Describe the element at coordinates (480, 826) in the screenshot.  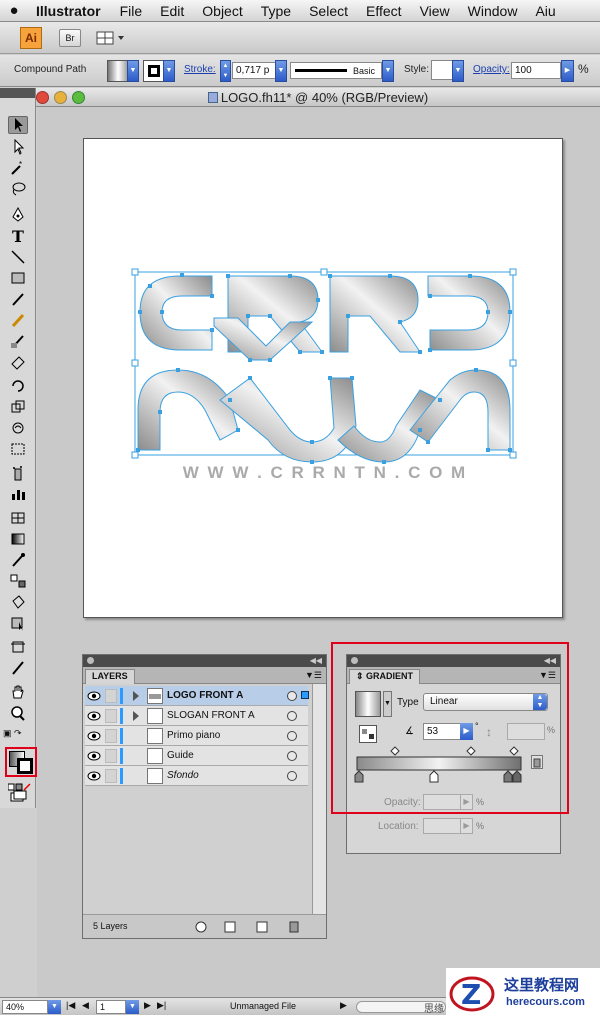
I see `location-percent: %` at that location.